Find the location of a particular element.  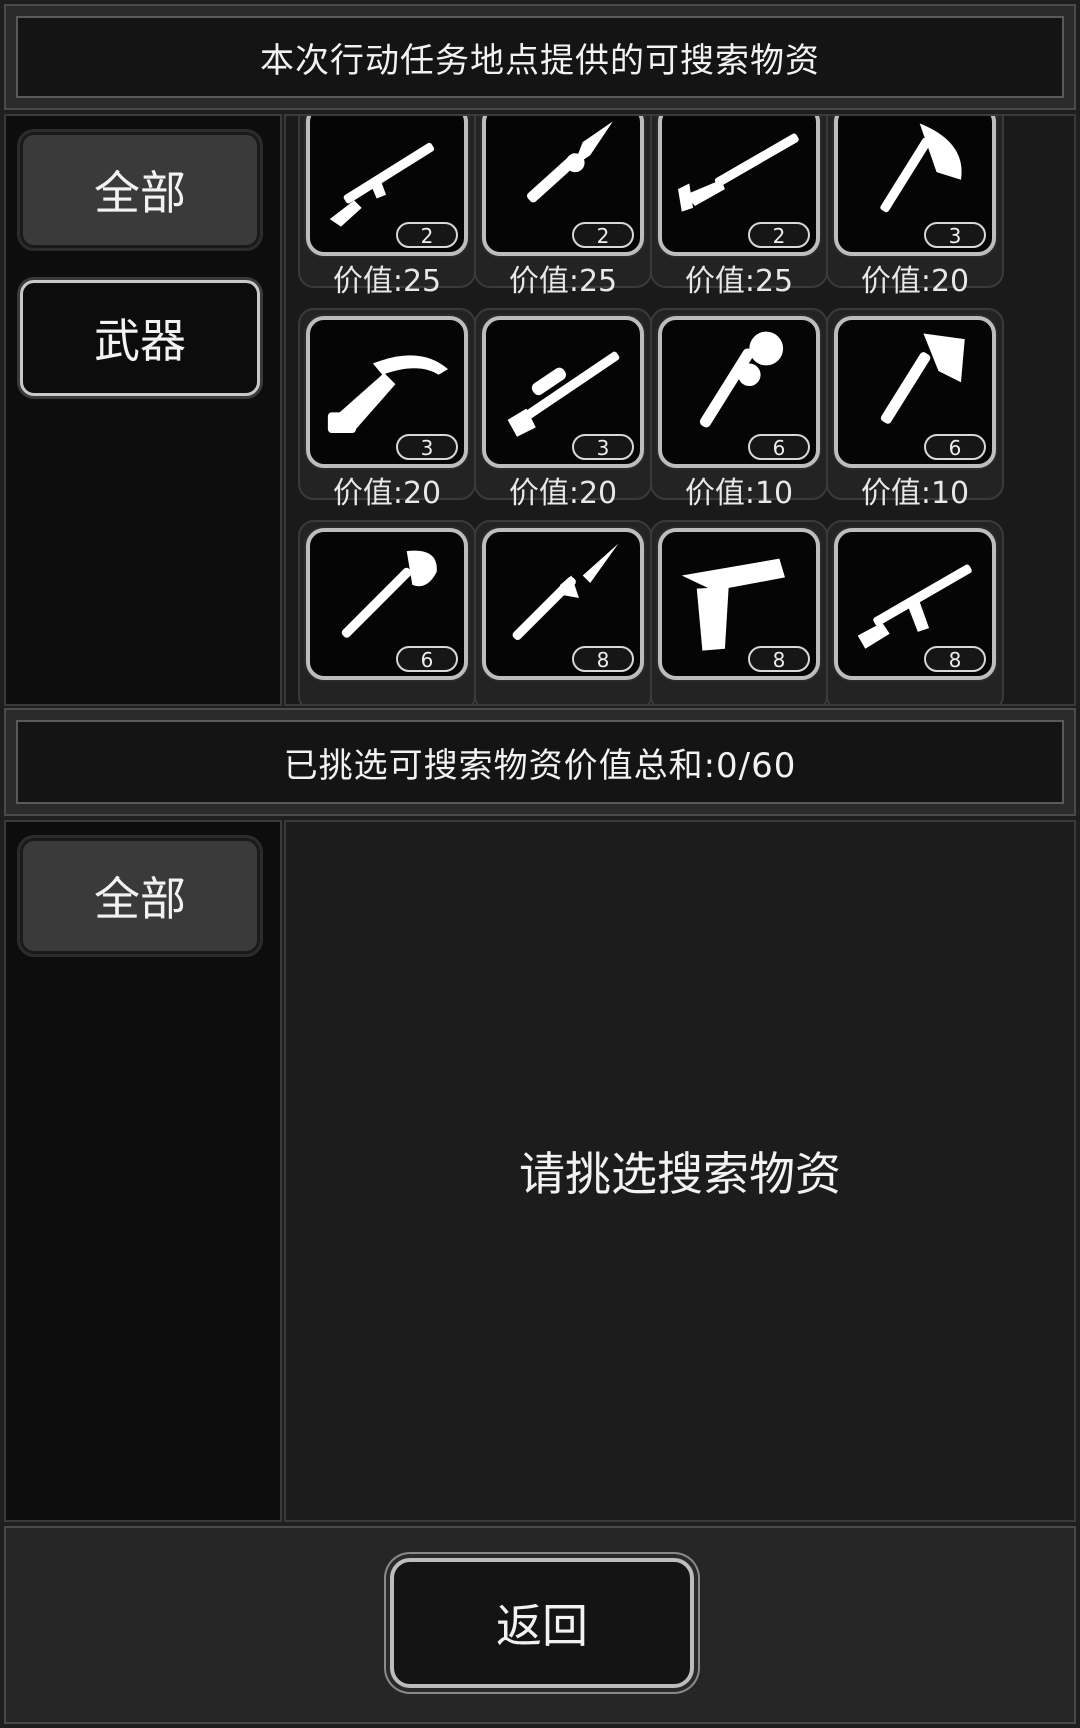

tab-all-available: 全部 is located at coordinates (140, 190).